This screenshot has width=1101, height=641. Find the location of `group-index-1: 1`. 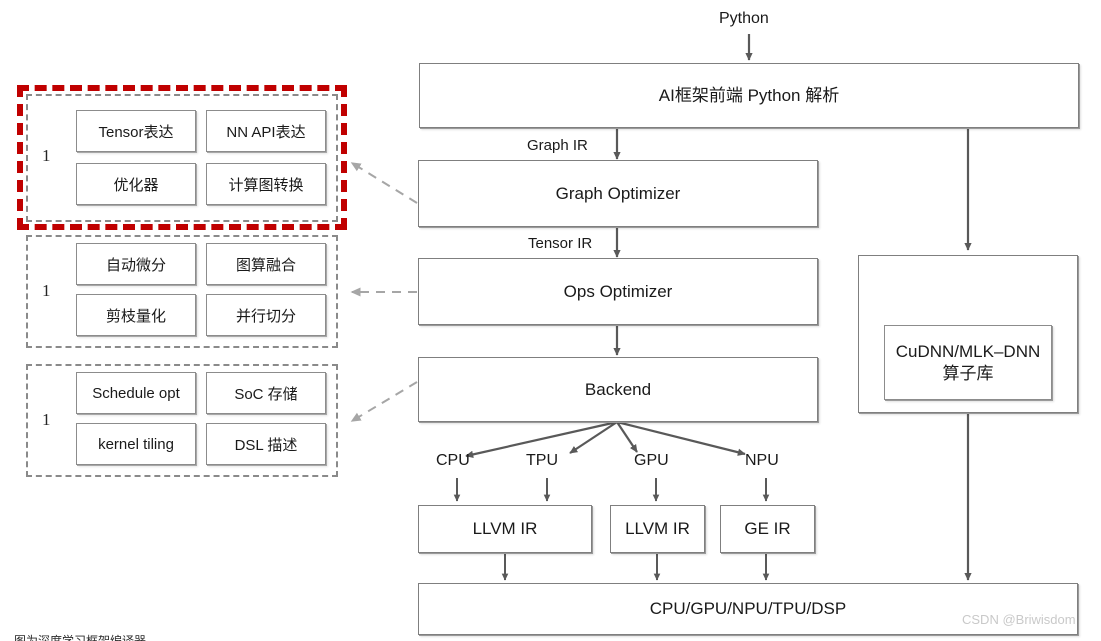

group-index-1: 1 is located at coordinates (46, 155).